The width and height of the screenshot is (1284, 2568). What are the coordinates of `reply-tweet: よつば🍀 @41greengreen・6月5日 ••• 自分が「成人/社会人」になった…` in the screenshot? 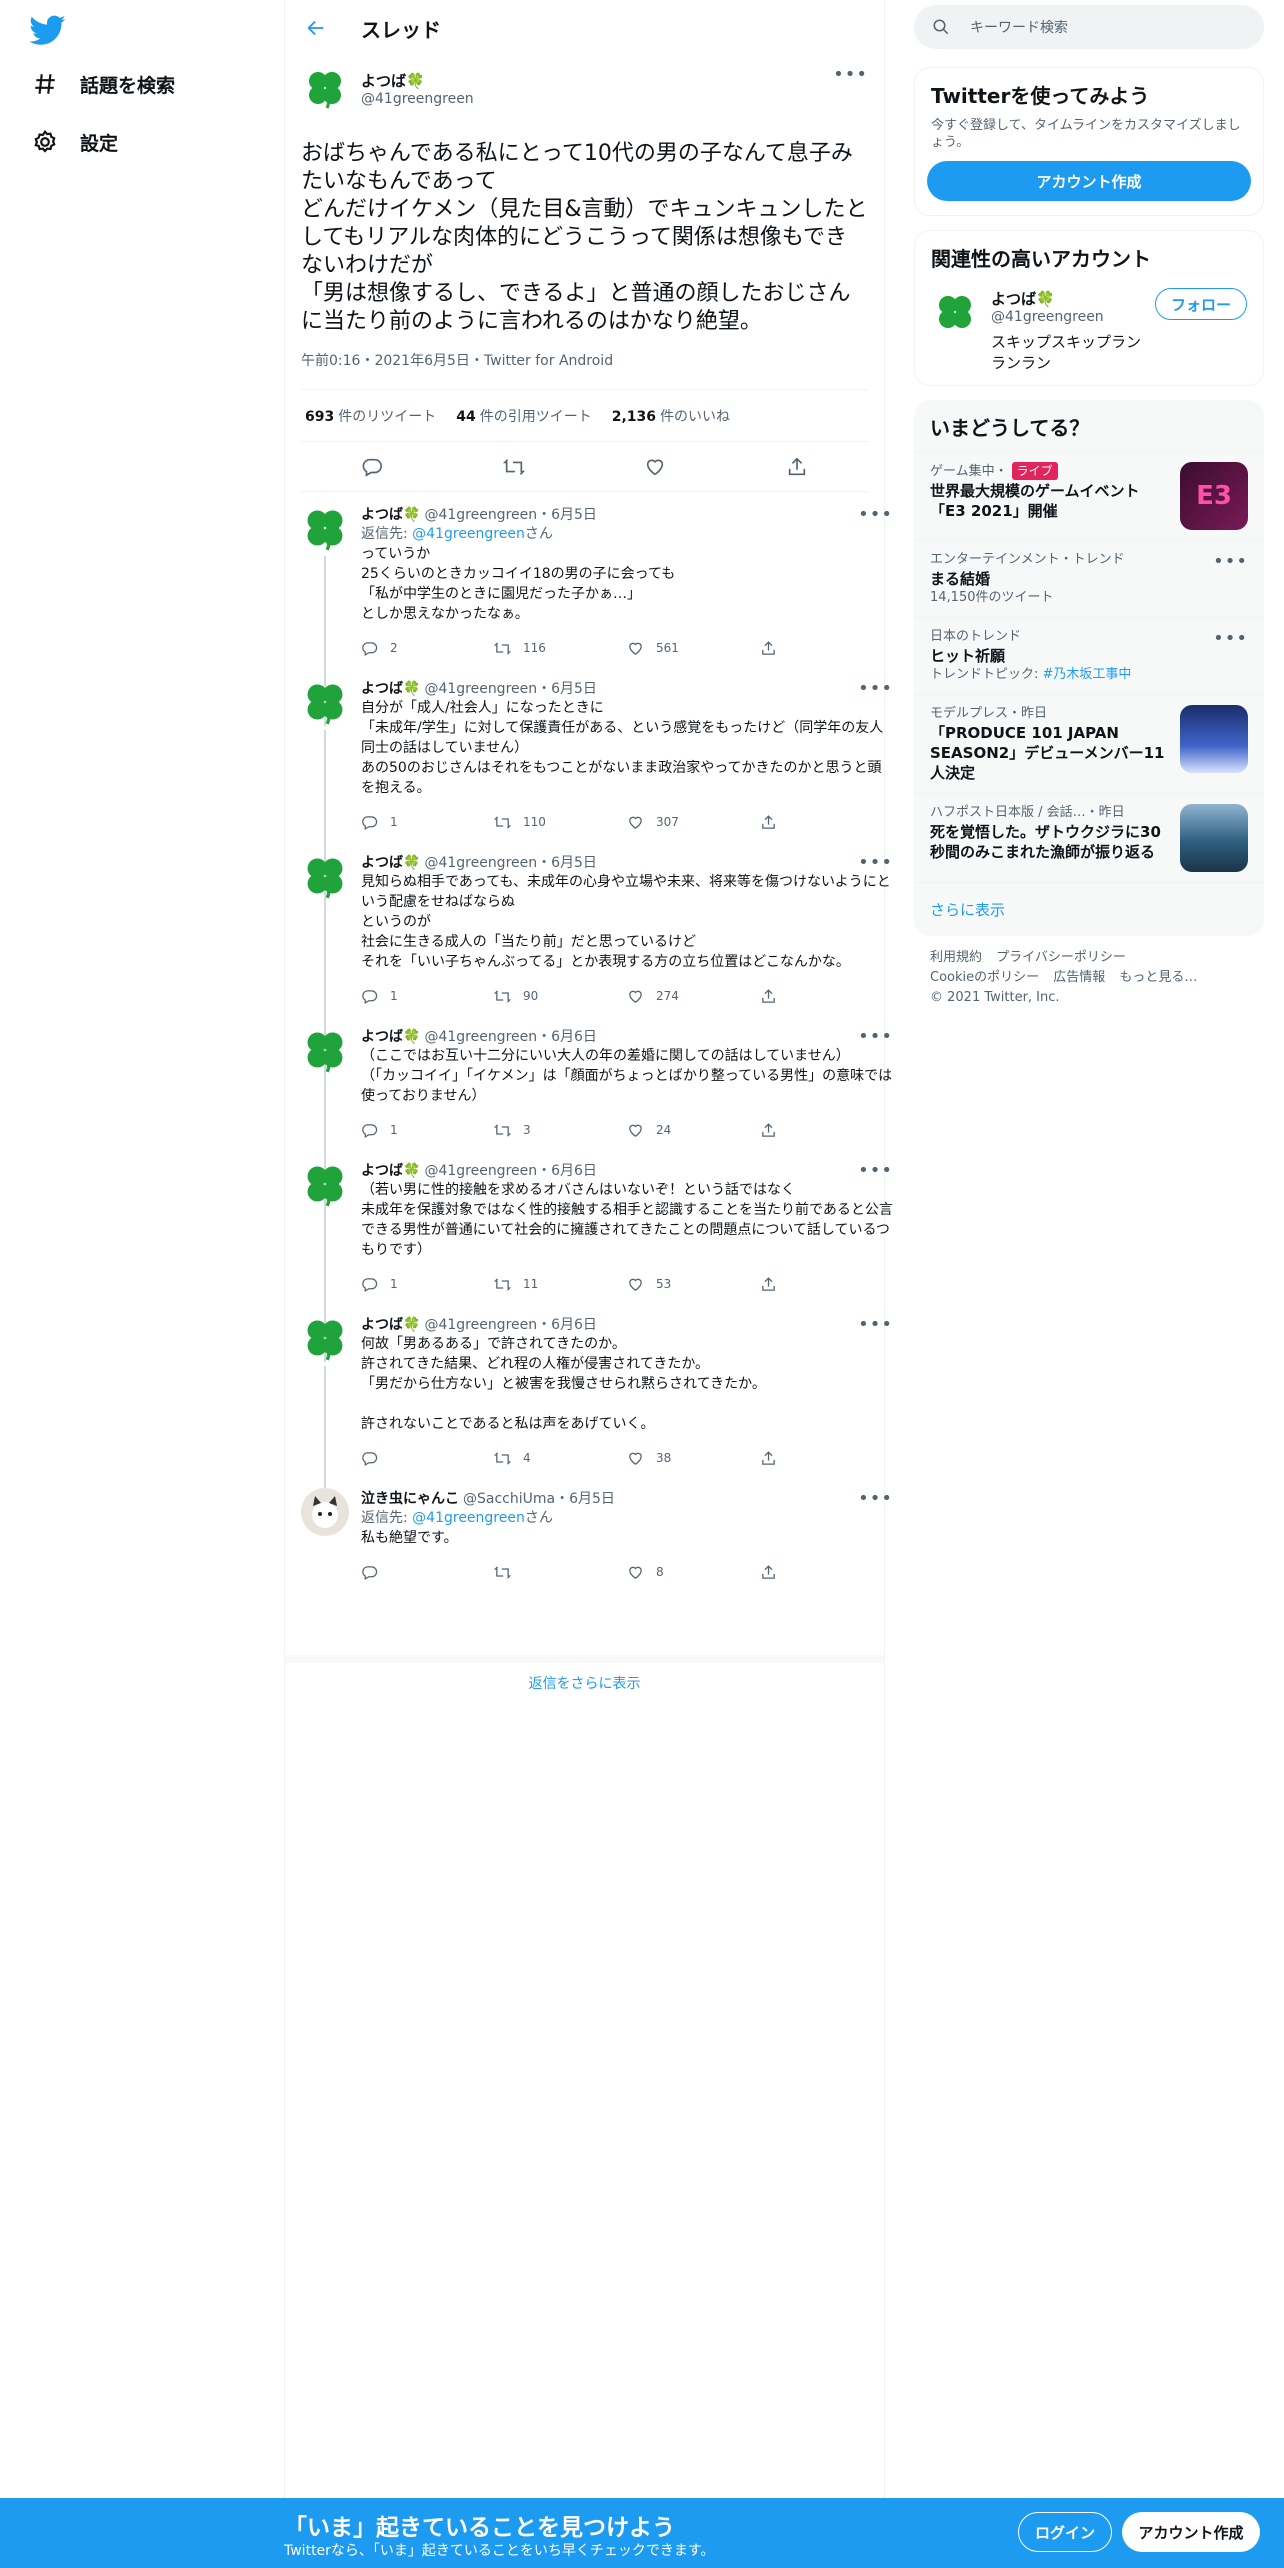 It's located at (588, 788).